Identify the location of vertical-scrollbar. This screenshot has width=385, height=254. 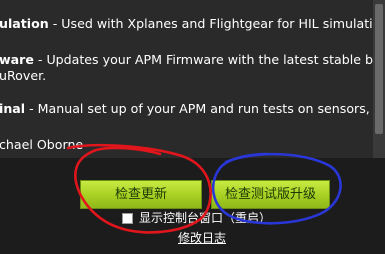
(379, 79).